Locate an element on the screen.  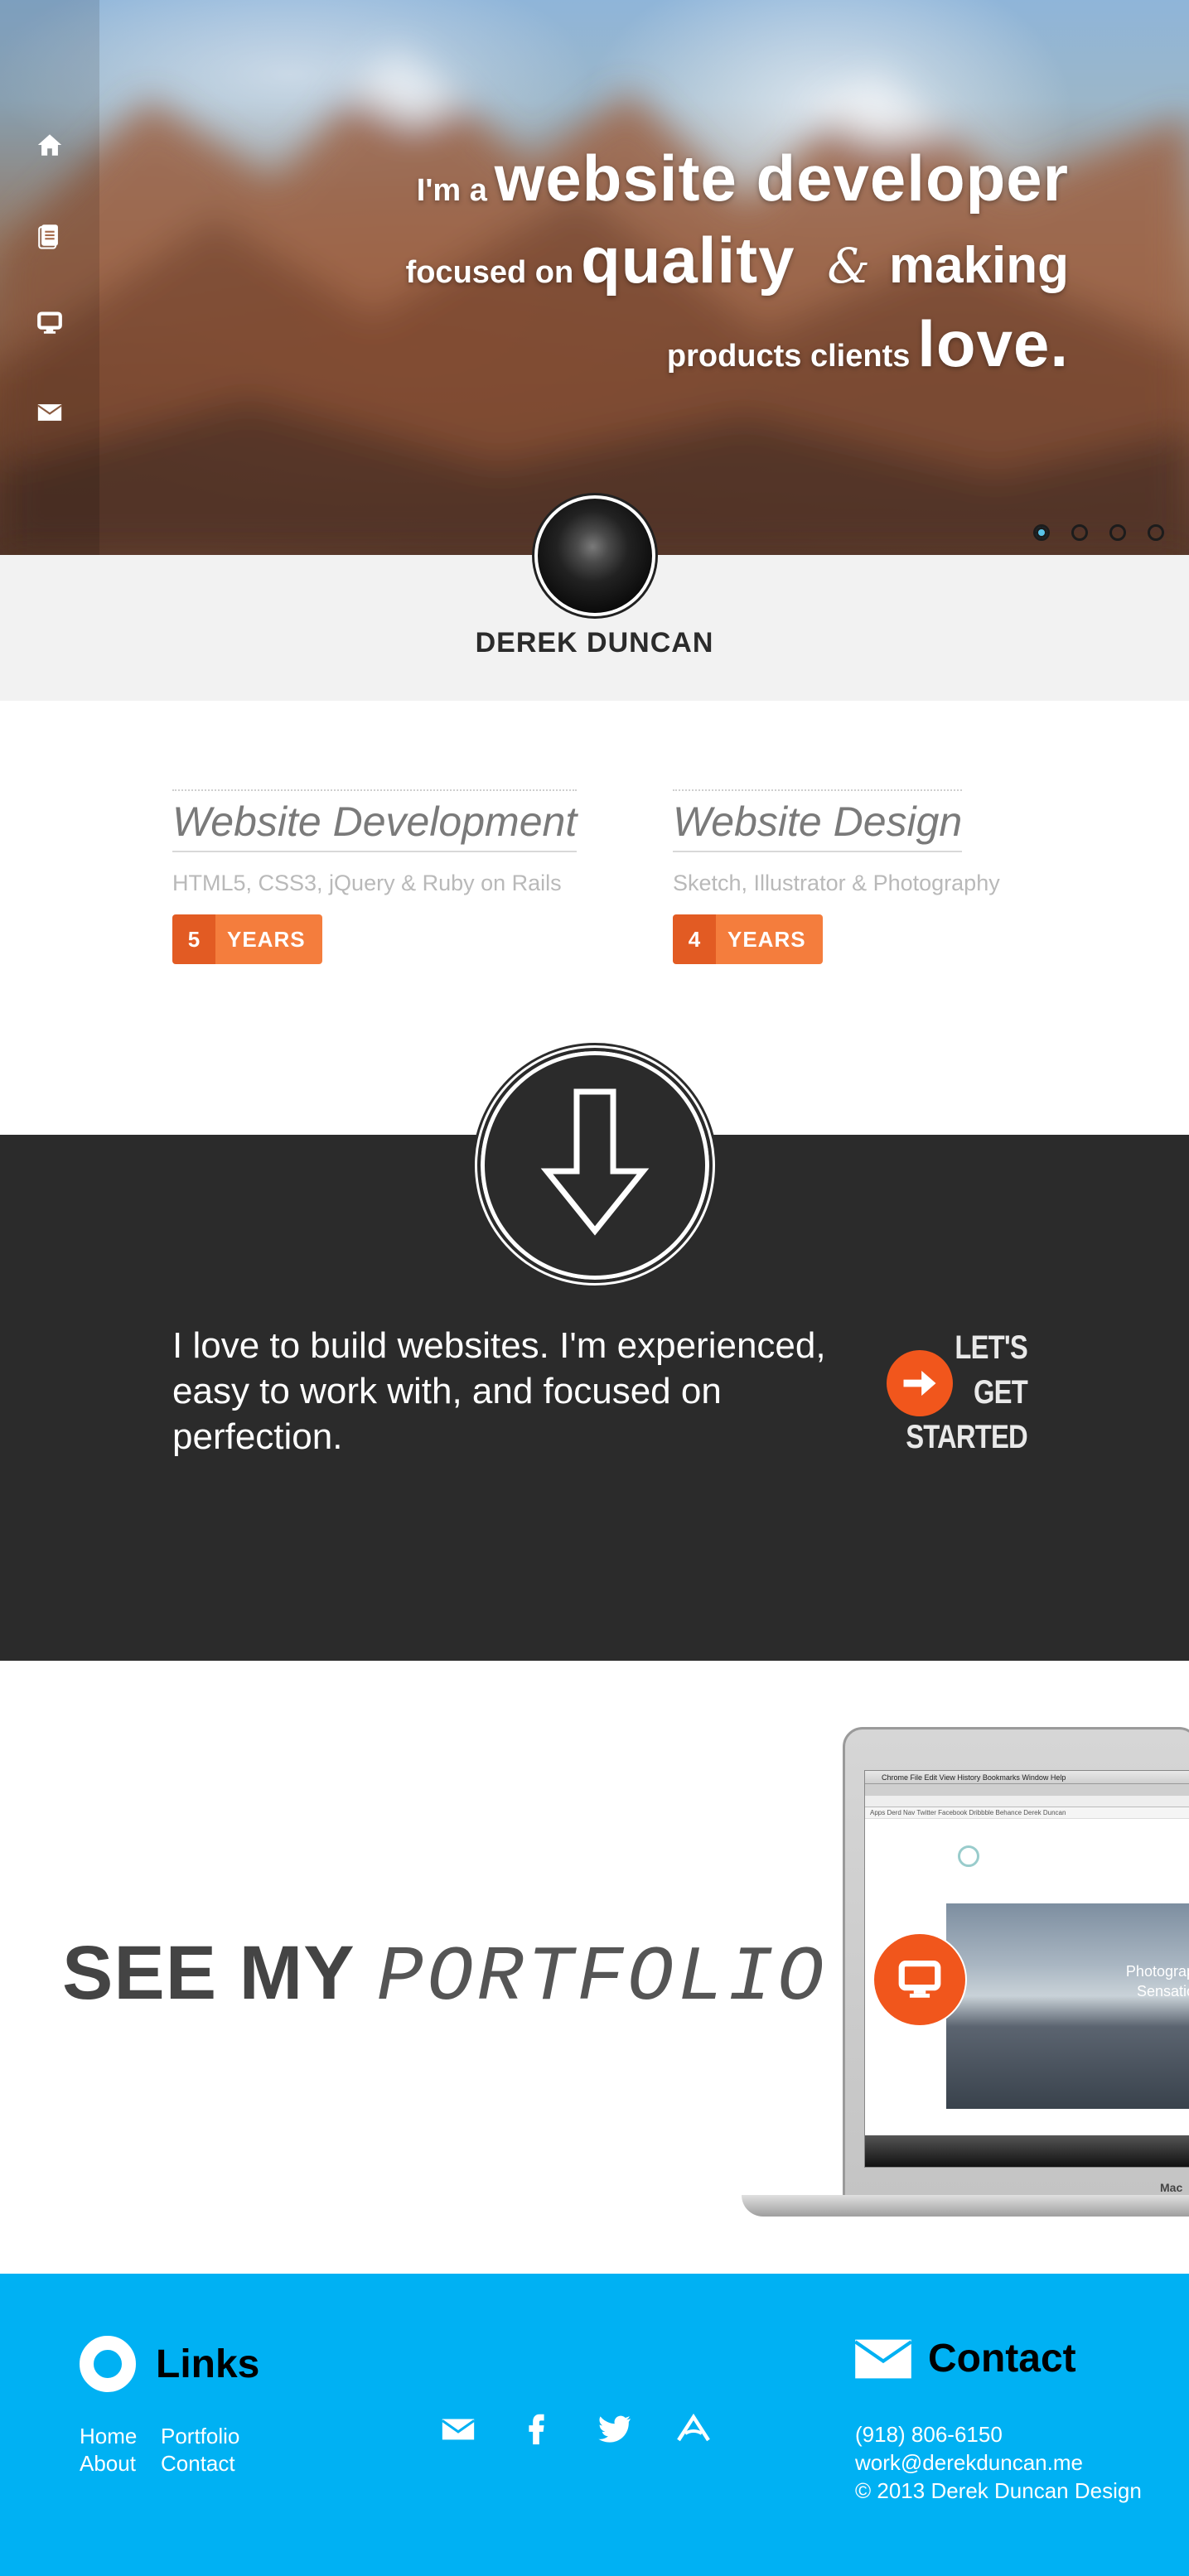
down-arrow-icon is located at coordinates (595, 1162).